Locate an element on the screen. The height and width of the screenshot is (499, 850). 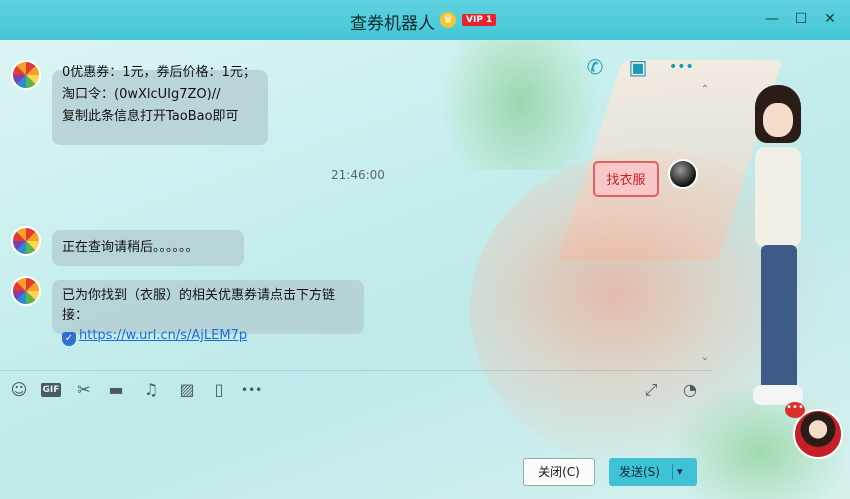
history-icon: ◔ is located at coordinates (690, 390).